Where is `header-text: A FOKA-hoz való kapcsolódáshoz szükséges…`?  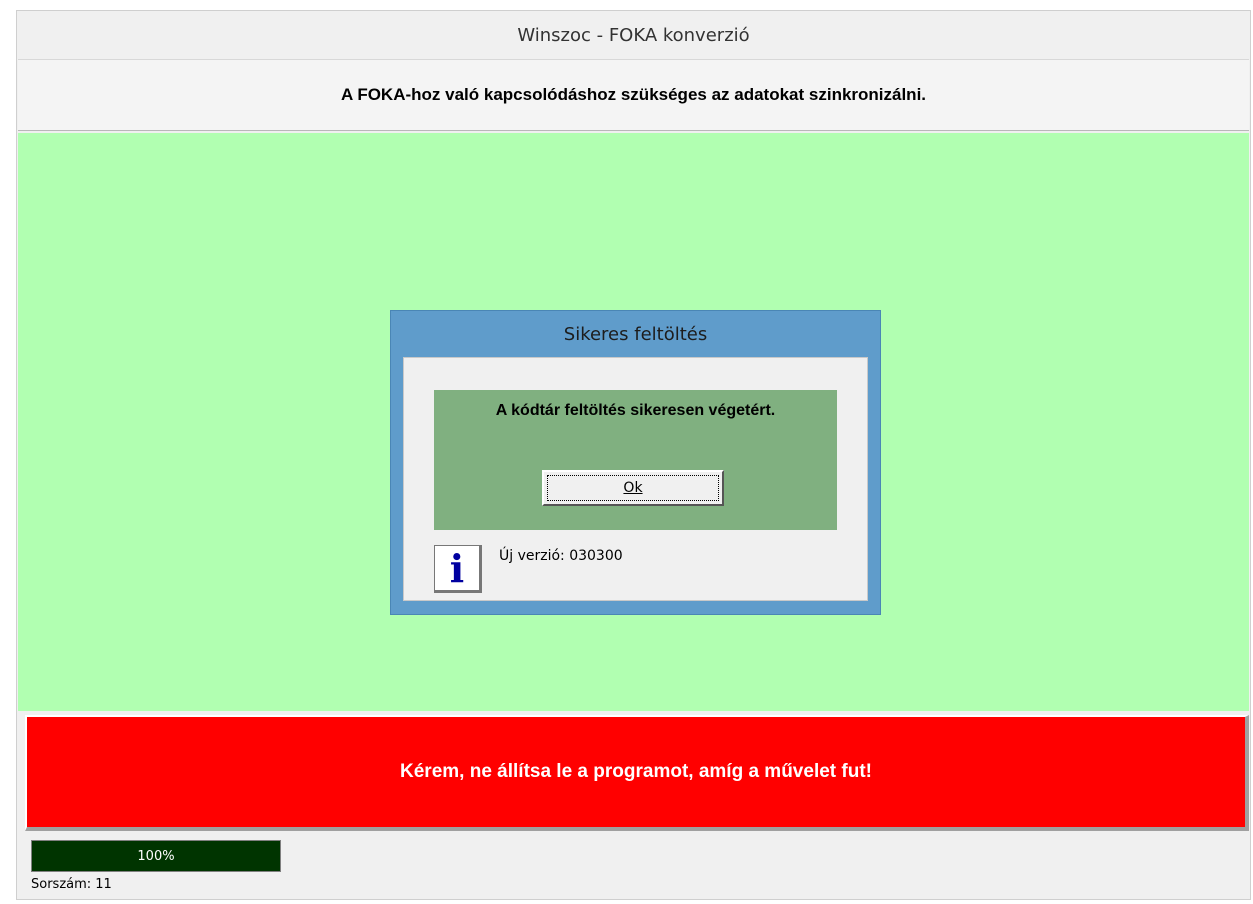 header-text: A FOKA-hoz való kapcsolódáshoz szükséges… is located at coordinates (633, 94).